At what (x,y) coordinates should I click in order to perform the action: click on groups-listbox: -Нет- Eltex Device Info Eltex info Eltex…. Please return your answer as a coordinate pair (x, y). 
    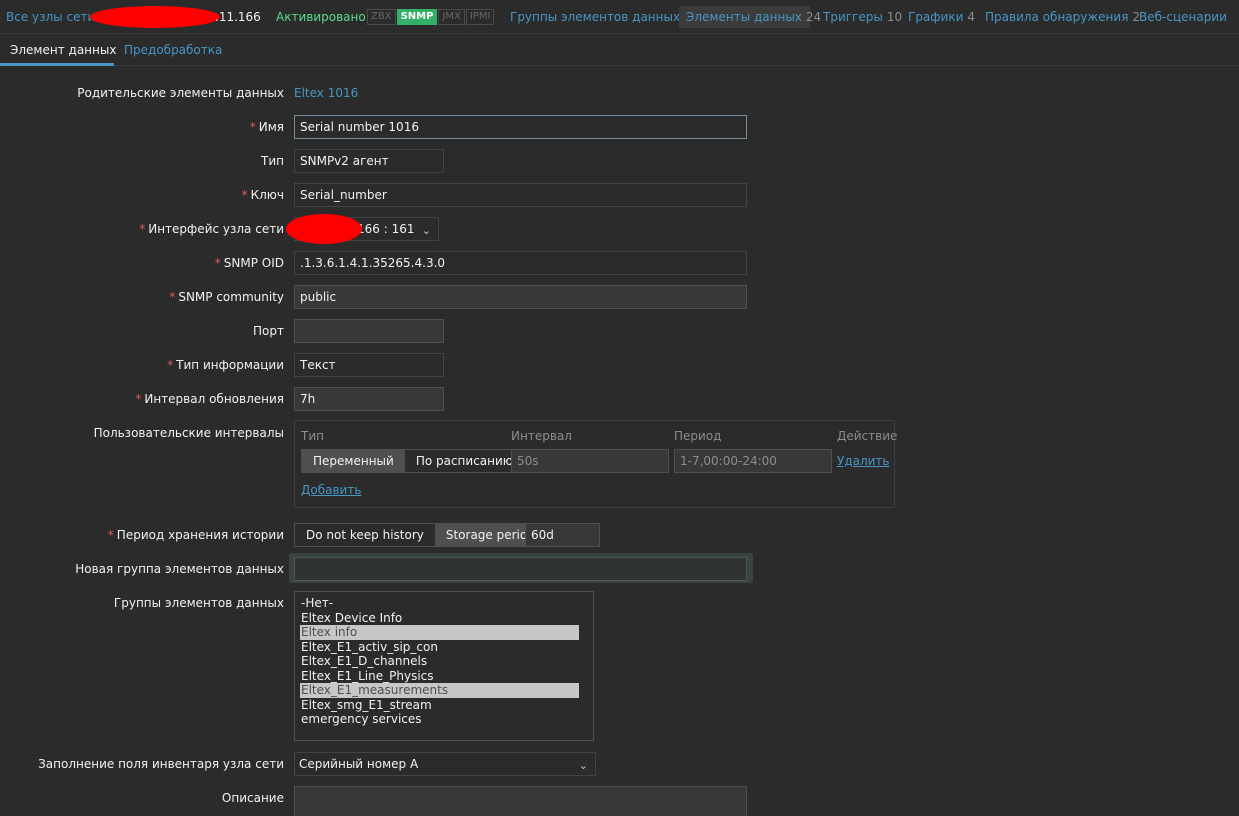
    Looking at the image, I should click on (444, 666).